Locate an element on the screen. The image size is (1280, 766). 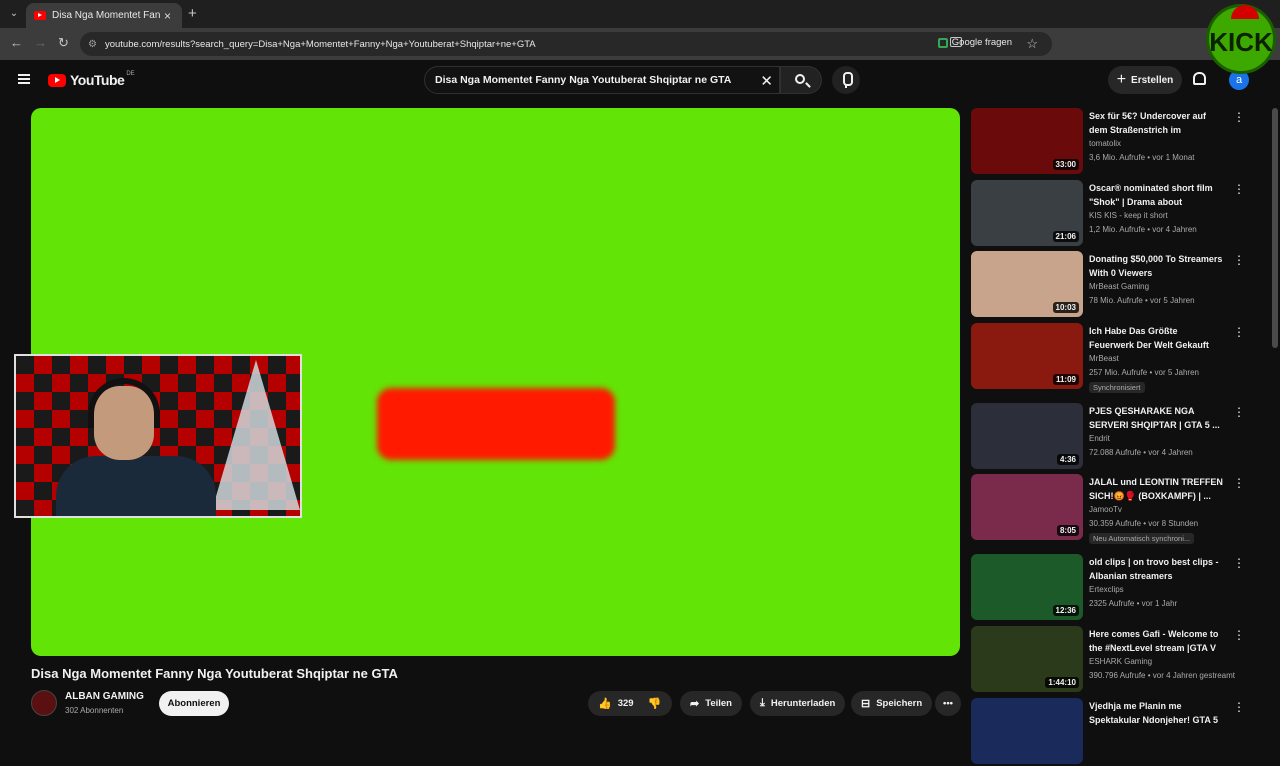
youtube-logo: YouTube DE is located at coordinates (91, 79).